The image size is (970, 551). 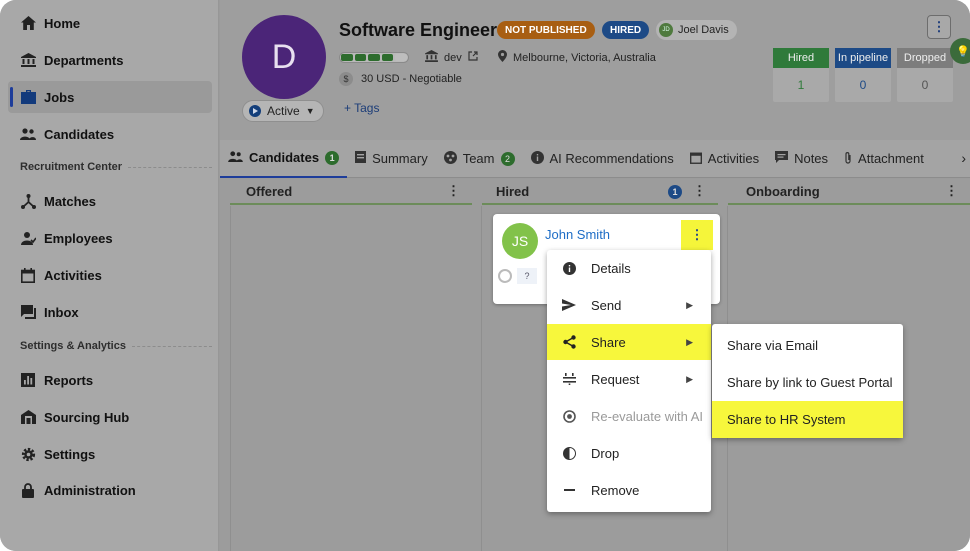 I want to click on job-salary: $ 30 USD - Negotiable, so click(x=400, y=79).